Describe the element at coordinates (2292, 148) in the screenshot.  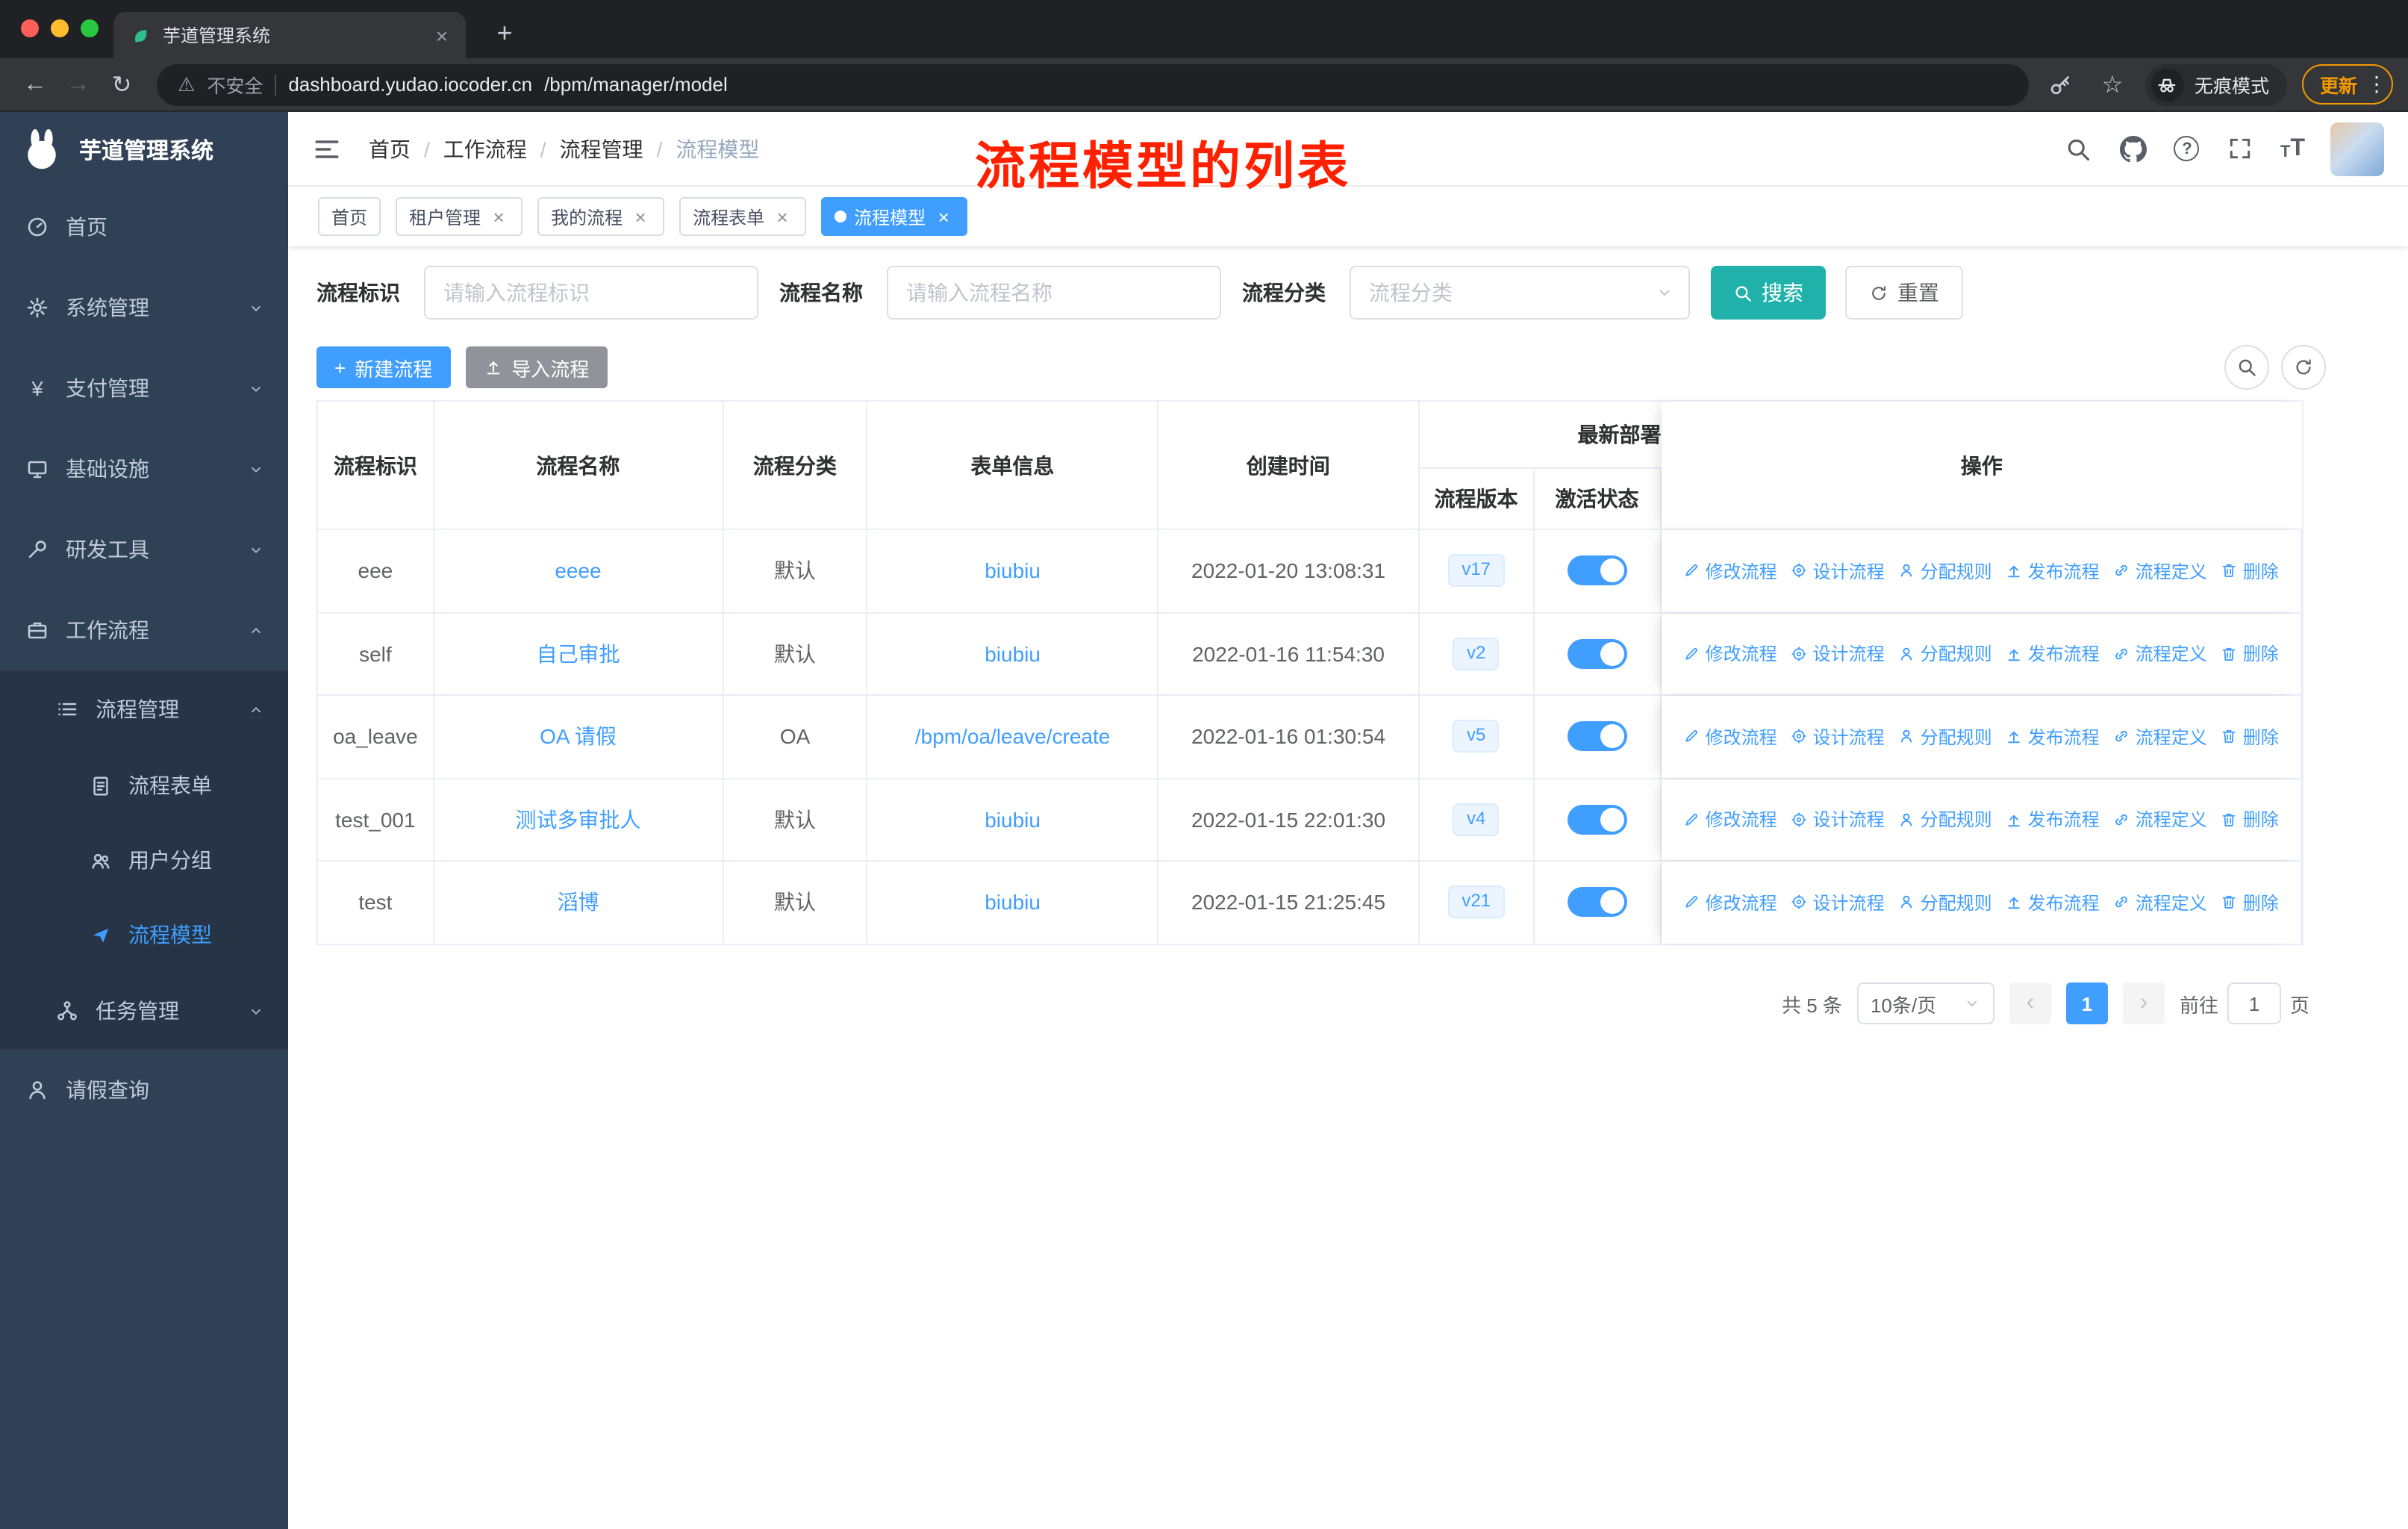
I see `font-size-icon: TT` at that location.